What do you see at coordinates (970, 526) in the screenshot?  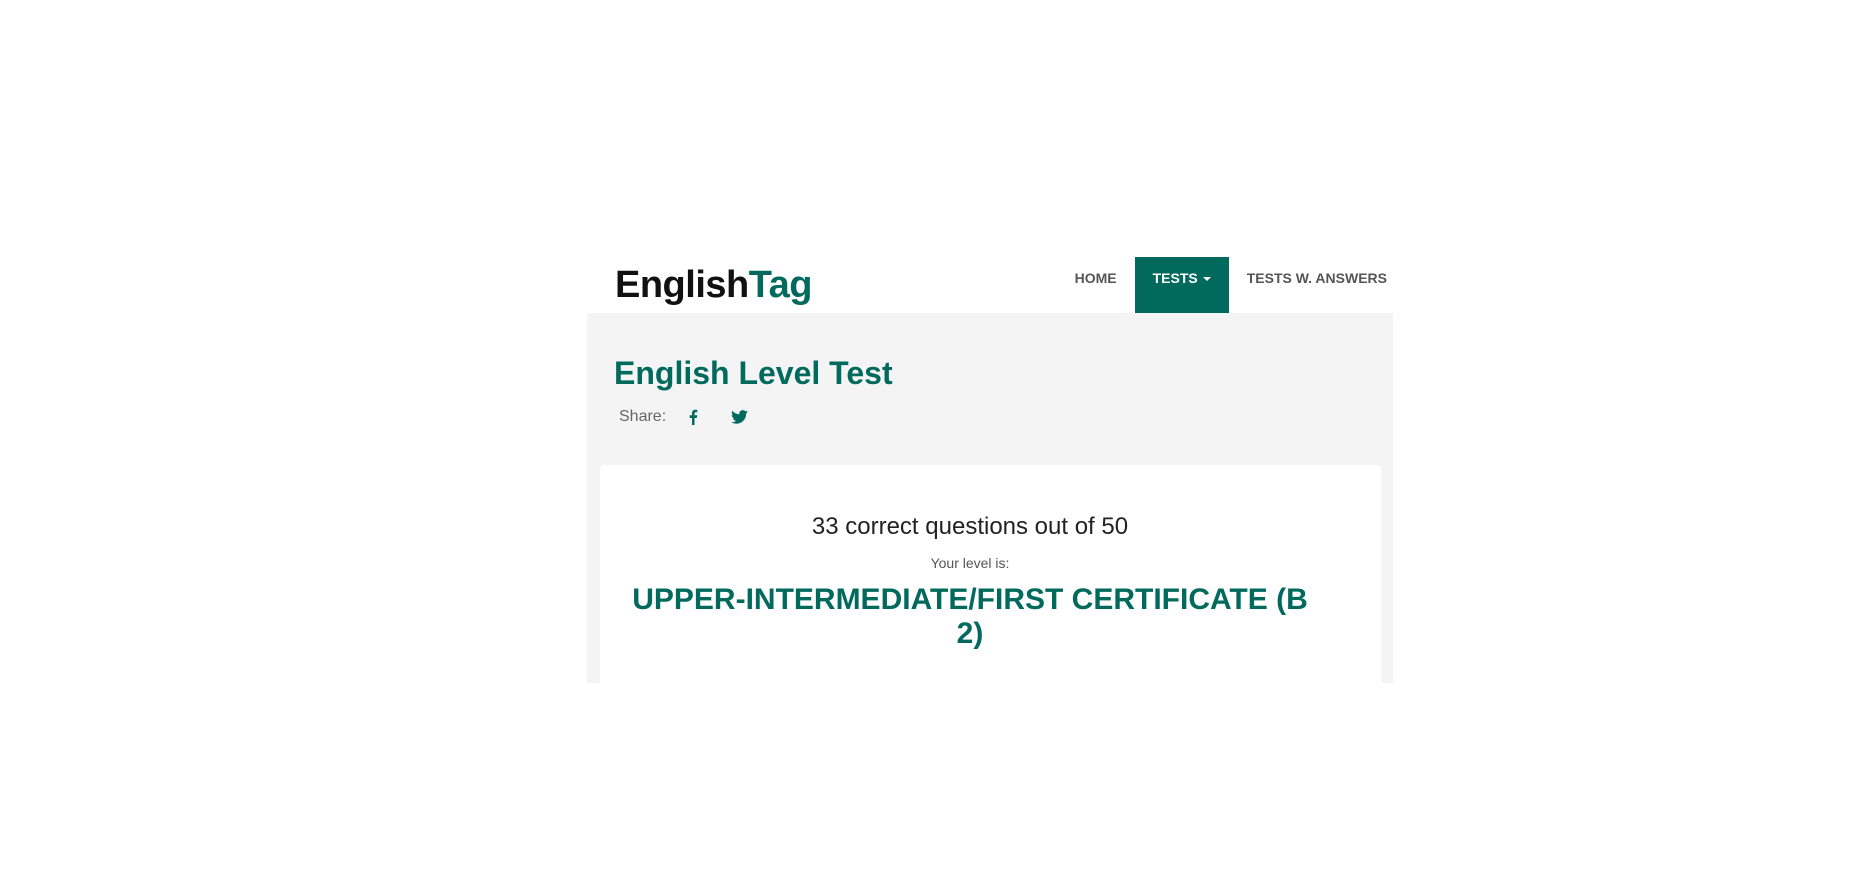 I see `score-text: 33 correct questions out of 50` at bounding box center [970, 526].